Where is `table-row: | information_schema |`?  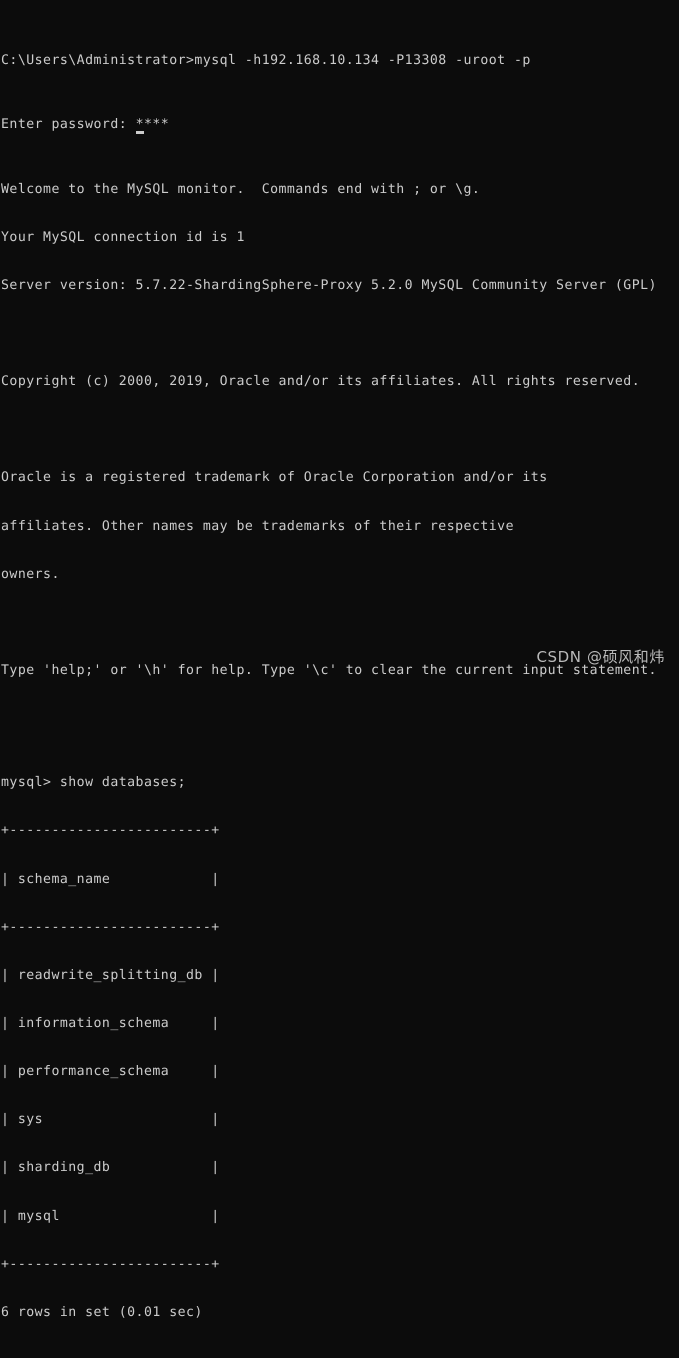
table-row: | information_schema | is located at coordinates (110, 1023).